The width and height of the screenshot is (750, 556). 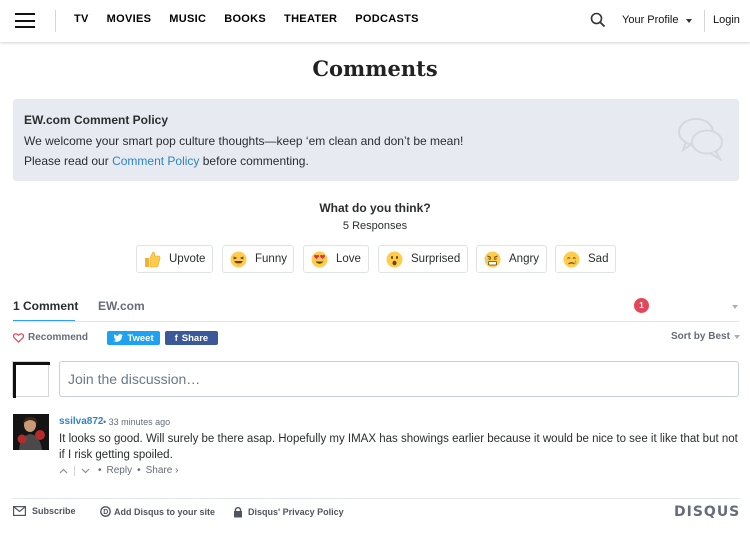 I want to click on nav-link-books: BOOKS, so click(x=245, y=19).